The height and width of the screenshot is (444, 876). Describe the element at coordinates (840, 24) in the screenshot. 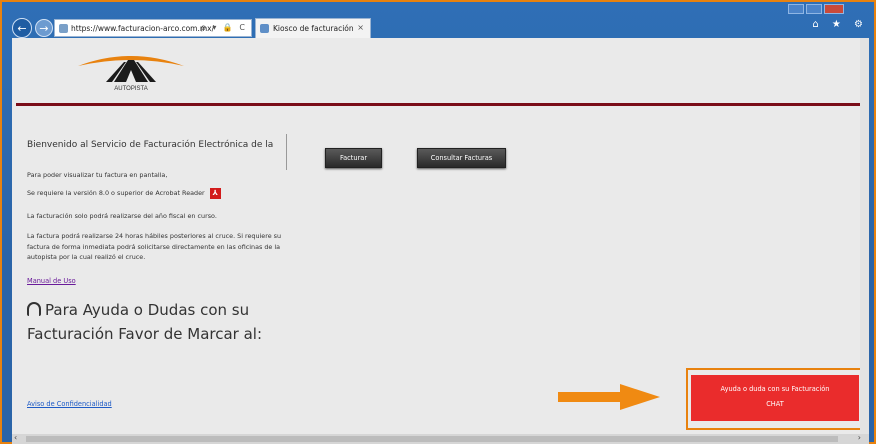

I see `browser-toolbar-icons: ⌂ ★ ⚙` at that location.